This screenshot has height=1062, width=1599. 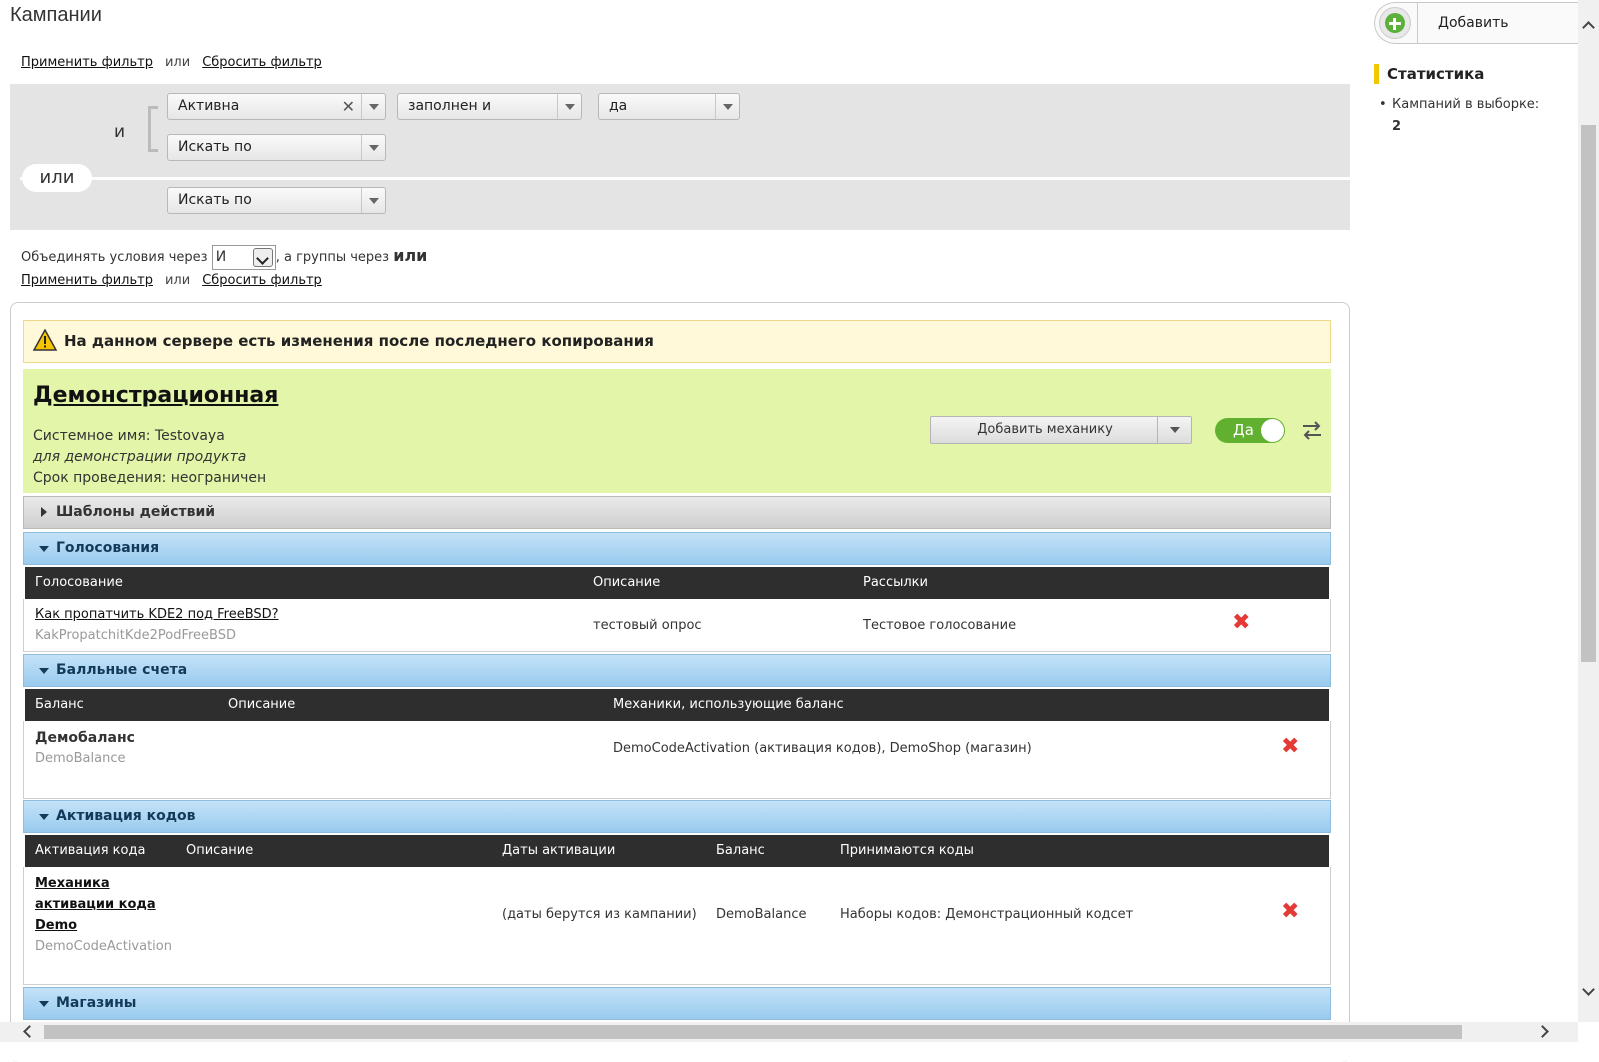 What do you see at coordinates (103, 946) in the screenshot?
I see `code-activation-system-name: DemoCodeActivation` at bounding box center [103, 946].